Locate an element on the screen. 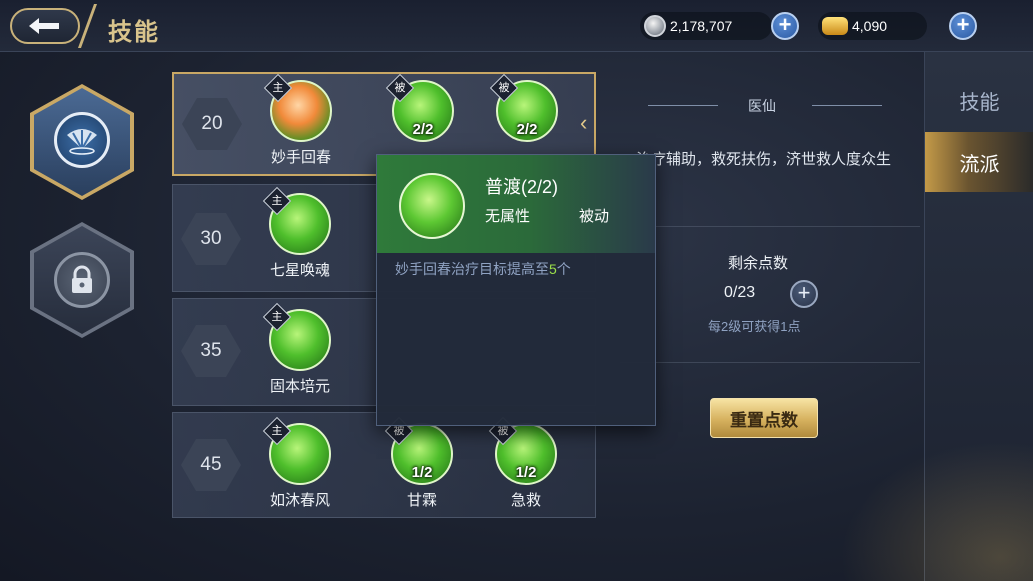 The width and height of the screenshot is (1033, 581). skill-slot: 主 如沐春风 is located at coordinates (300, 463).